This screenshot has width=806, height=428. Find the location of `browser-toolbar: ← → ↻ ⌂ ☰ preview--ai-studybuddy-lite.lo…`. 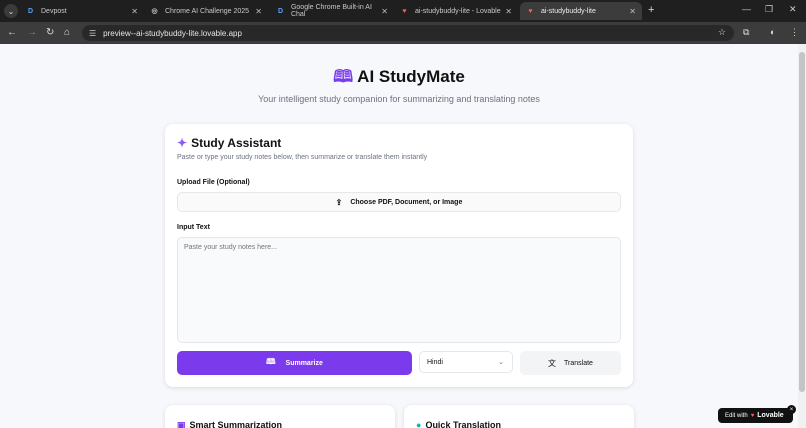

browser-toolbar: ← → ↻ ⌂ ☰ preview--ai-studybuddy-lite.lo… is located at coordinates (403, 33).